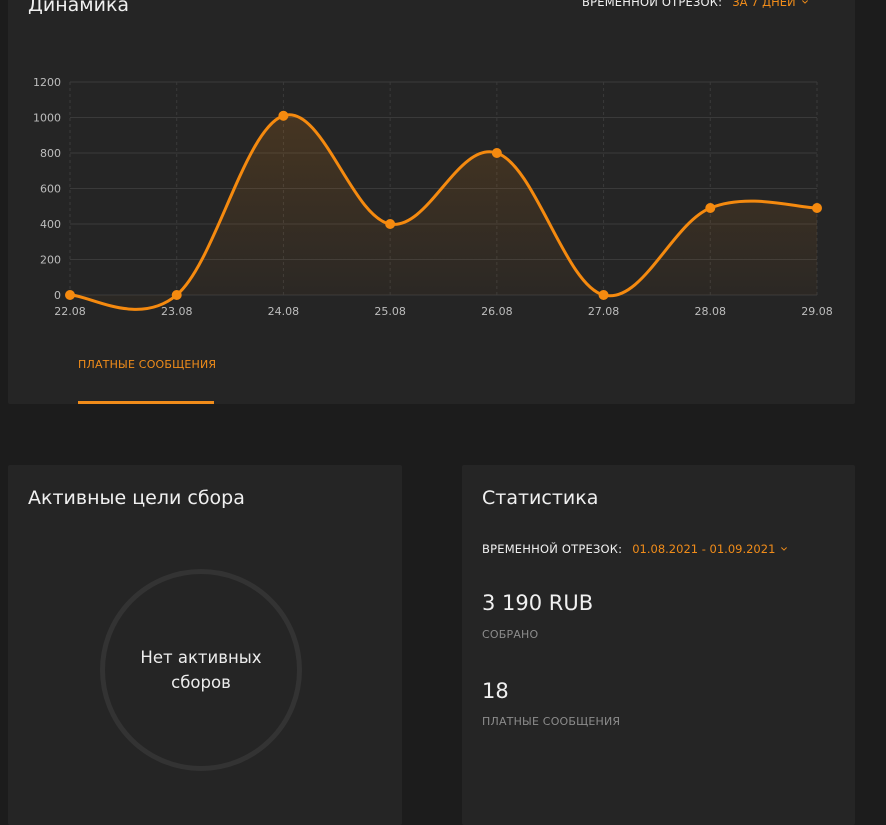 Image resolution: width=886 pixels, height=825 pixels. What do you see at coordinates (70, 311) in the screenshot?
I see `x-tick-label: 22.08` at bounding box center [70, 311].